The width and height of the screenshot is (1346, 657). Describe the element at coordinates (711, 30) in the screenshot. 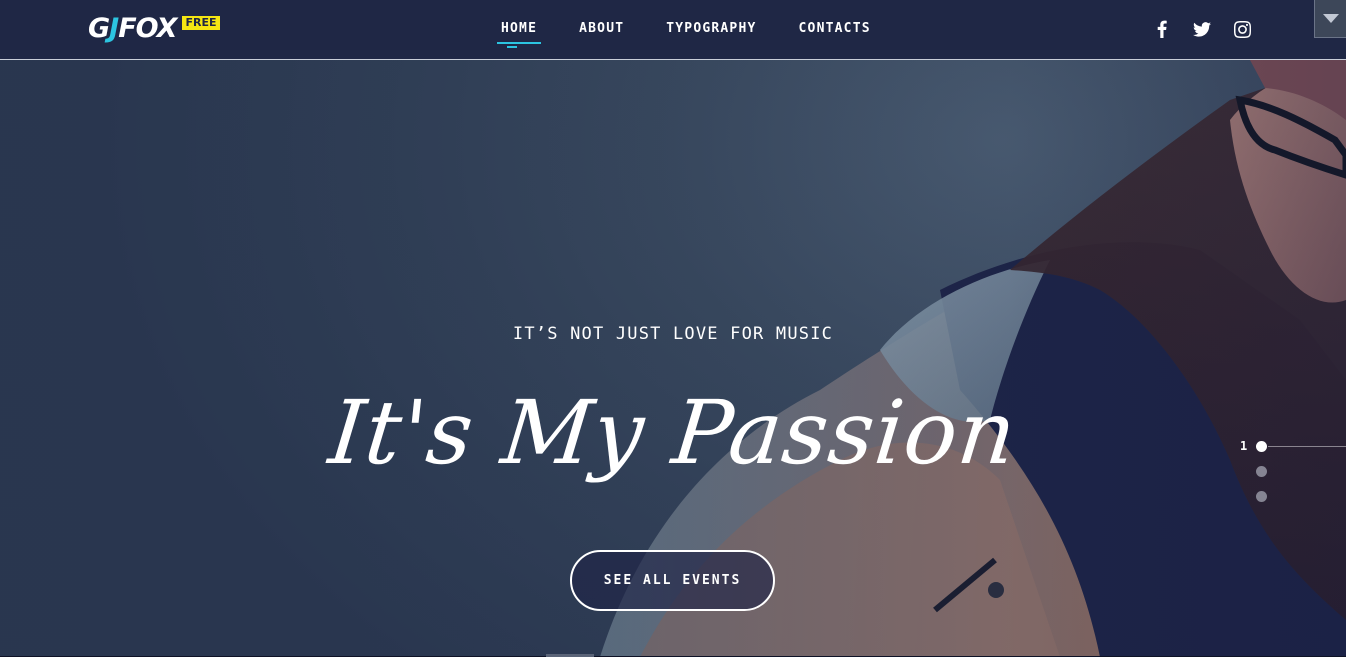

I see `nav-item-typography: TYPOGRAPHY` at that location.